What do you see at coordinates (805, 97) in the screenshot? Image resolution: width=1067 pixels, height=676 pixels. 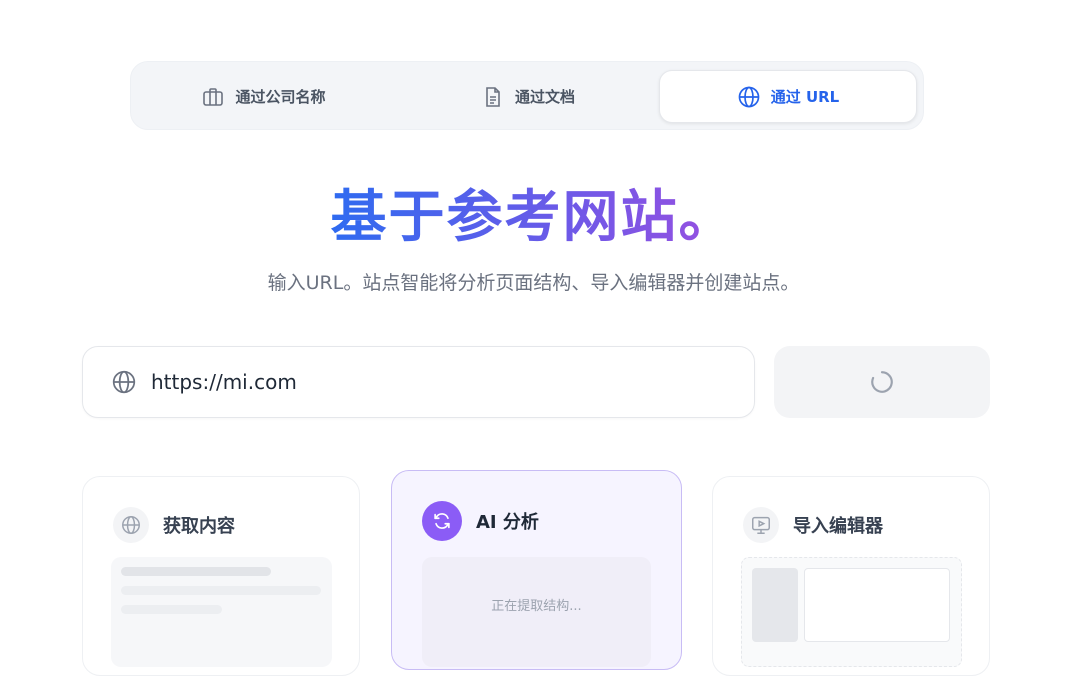 I see `tab-label: 通过 URL` at bounding box center [805, 97].